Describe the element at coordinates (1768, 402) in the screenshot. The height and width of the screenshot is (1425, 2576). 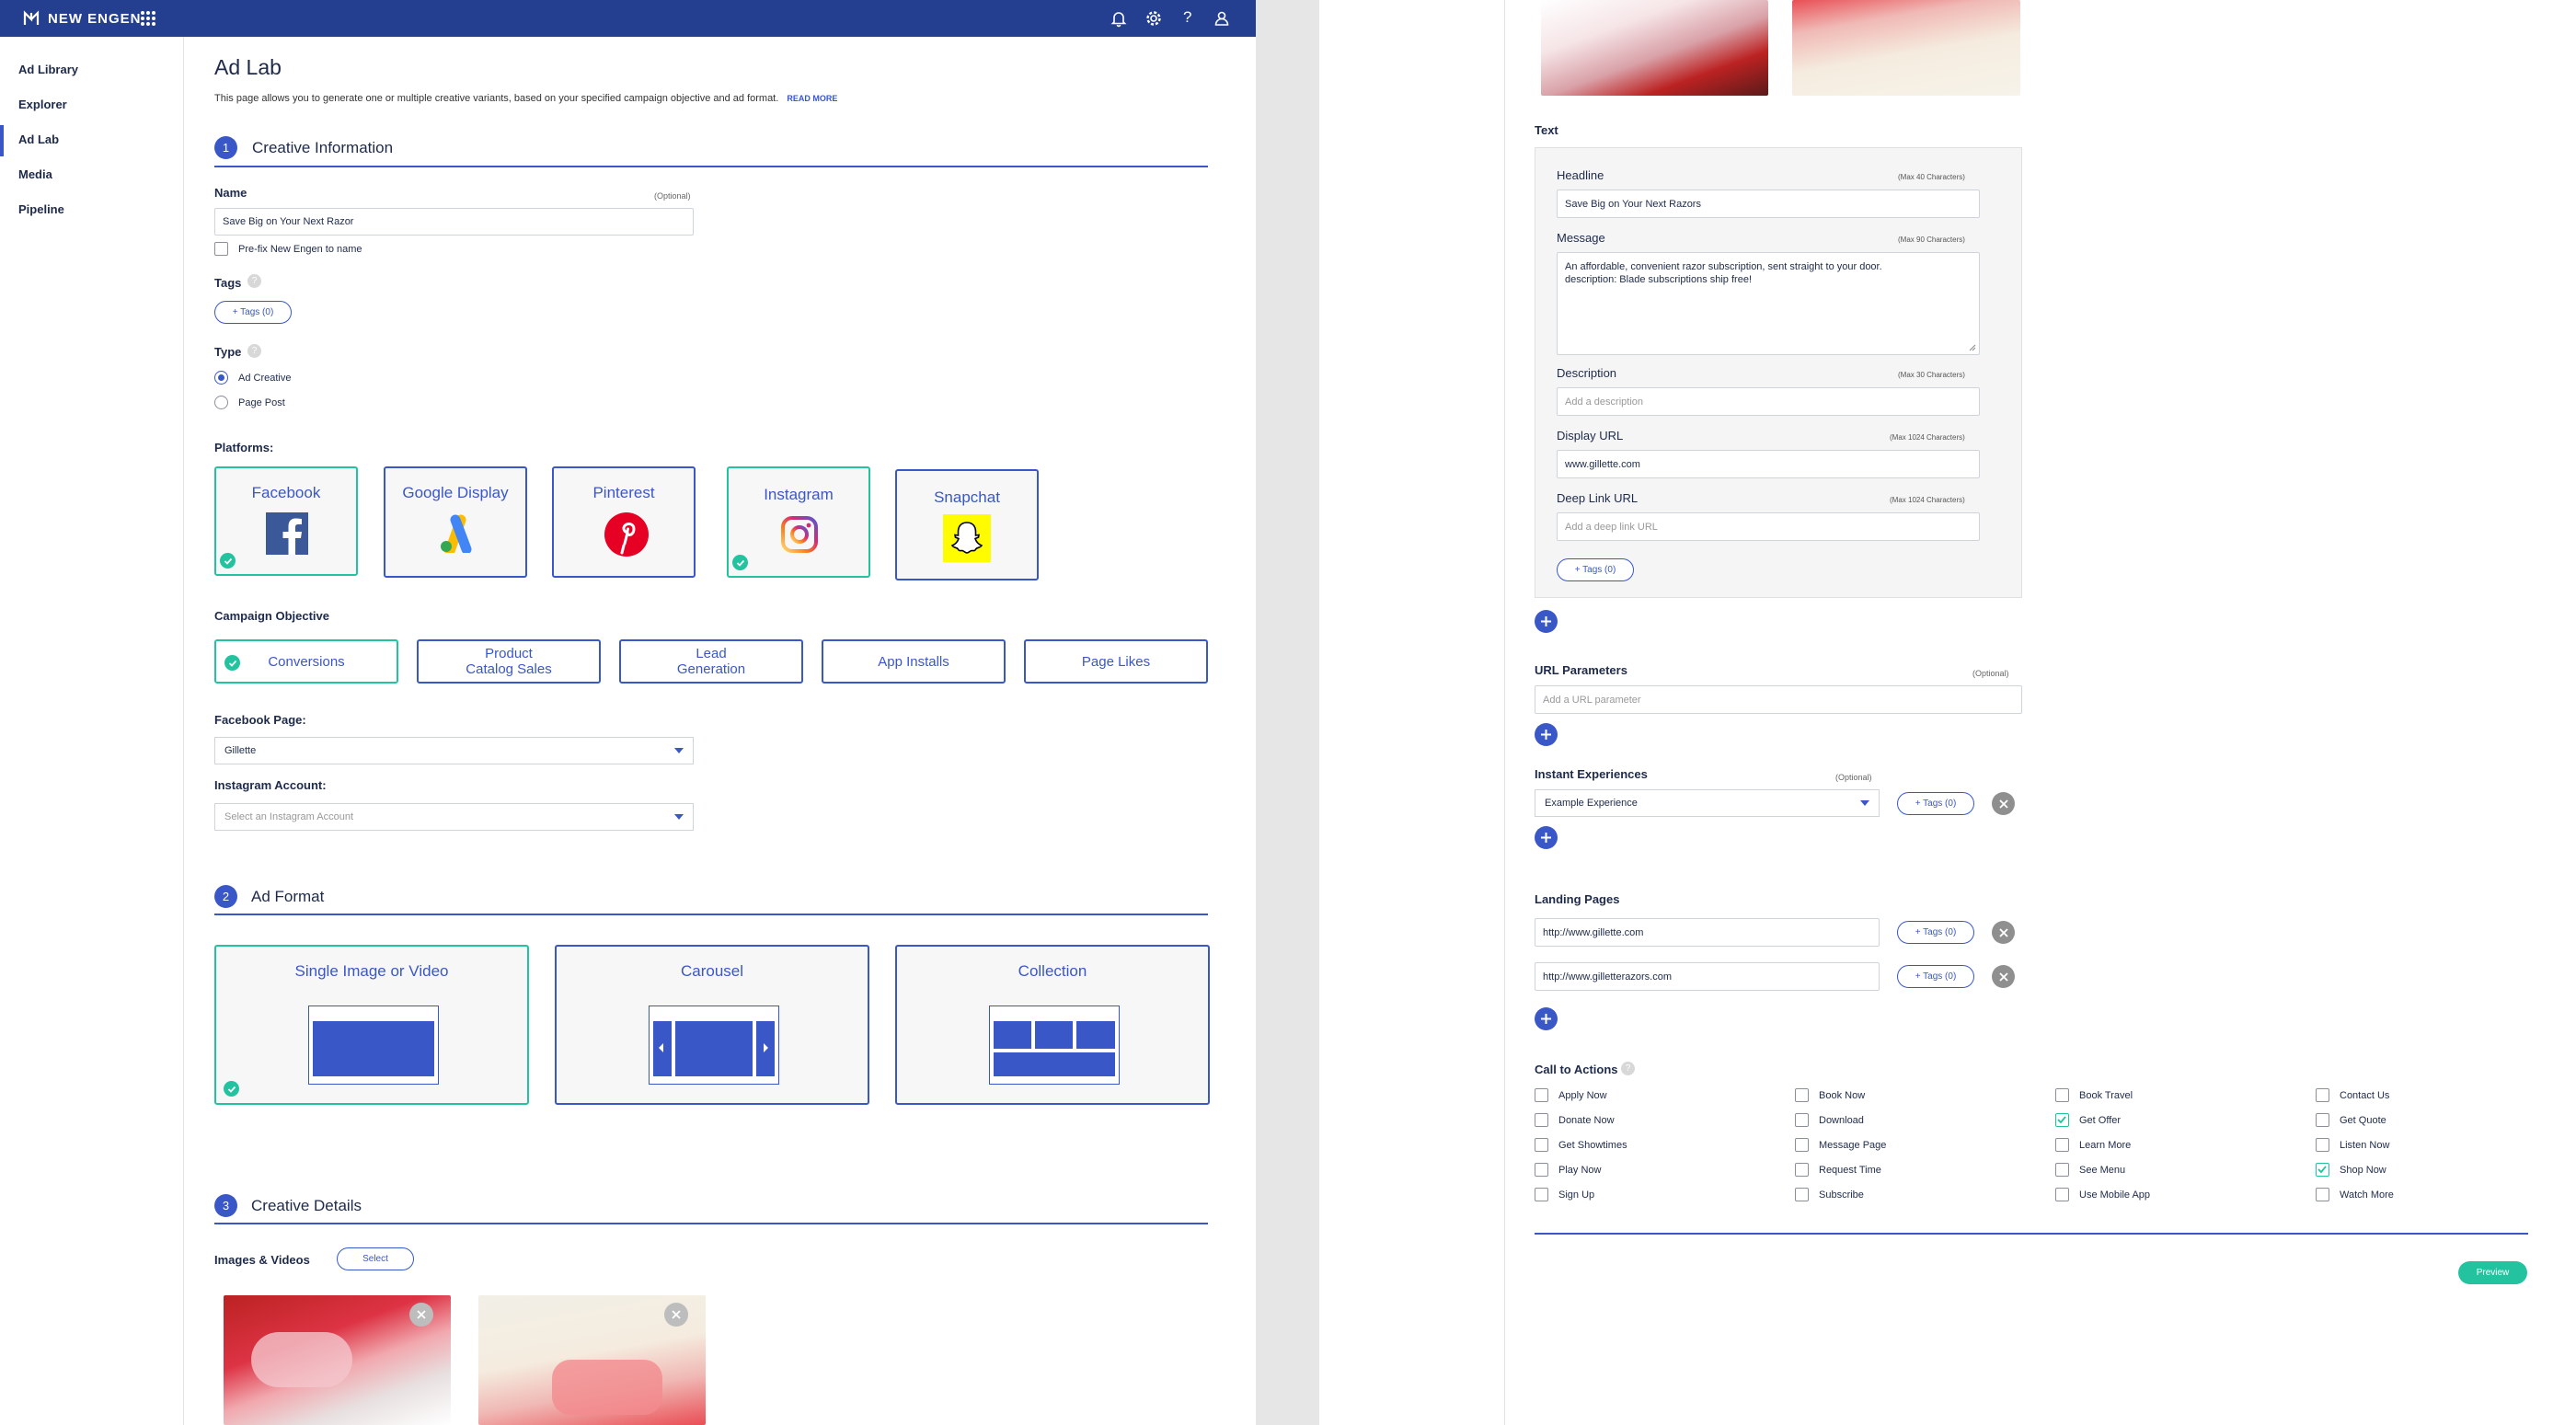
I see `description-input: Add a description` at that location.